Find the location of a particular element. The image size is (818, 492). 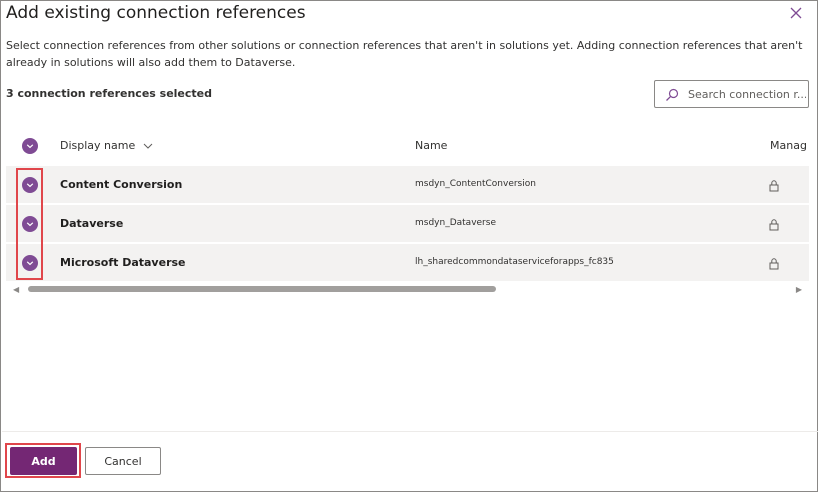

search-box is located at coordinates (731, 94).